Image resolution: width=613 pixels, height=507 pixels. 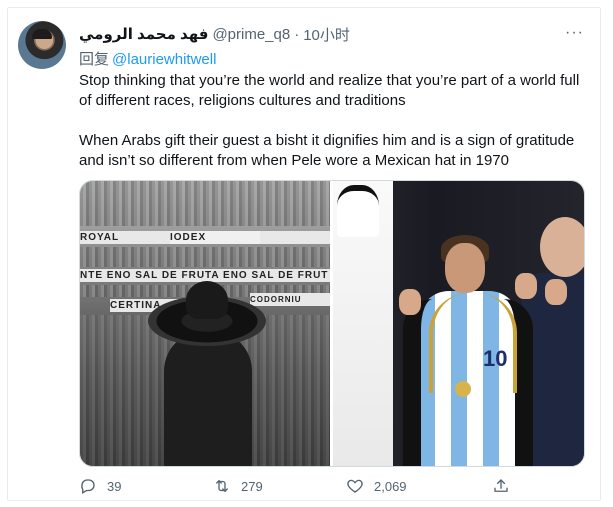 I want to click on gold-trim, so click(x=473, y=343).